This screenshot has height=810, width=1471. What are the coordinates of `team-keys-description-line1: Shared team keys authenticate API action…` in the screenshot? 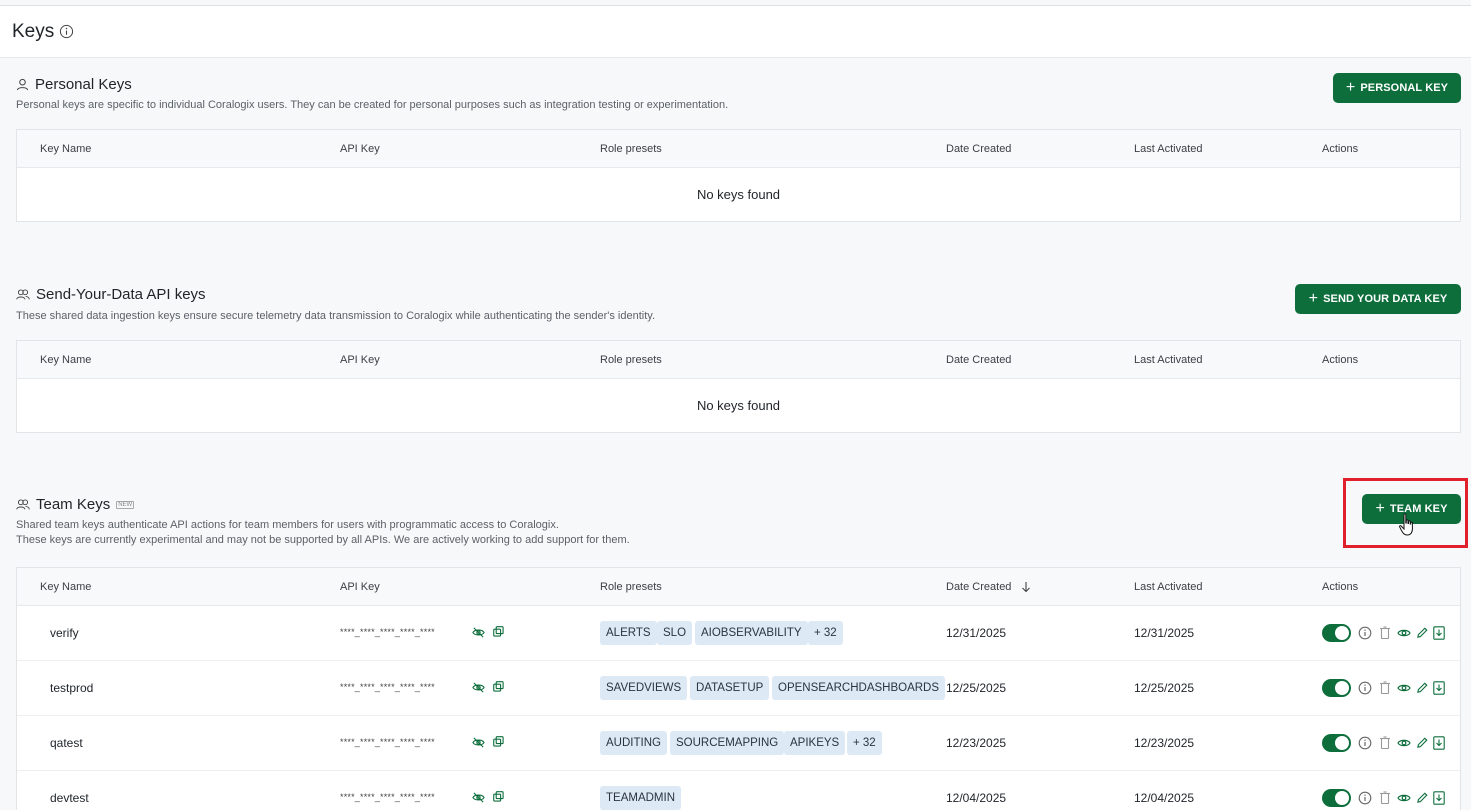 It's located at (287, 525).